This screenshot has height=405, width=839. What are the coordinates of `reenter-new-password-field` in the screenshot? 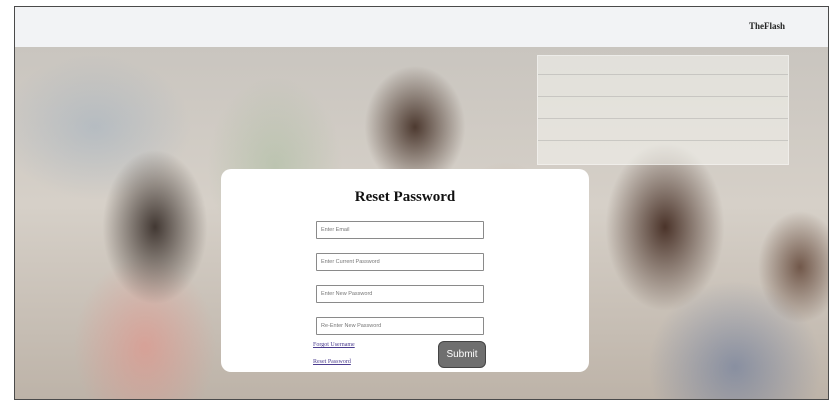 It's located at (400, 326).